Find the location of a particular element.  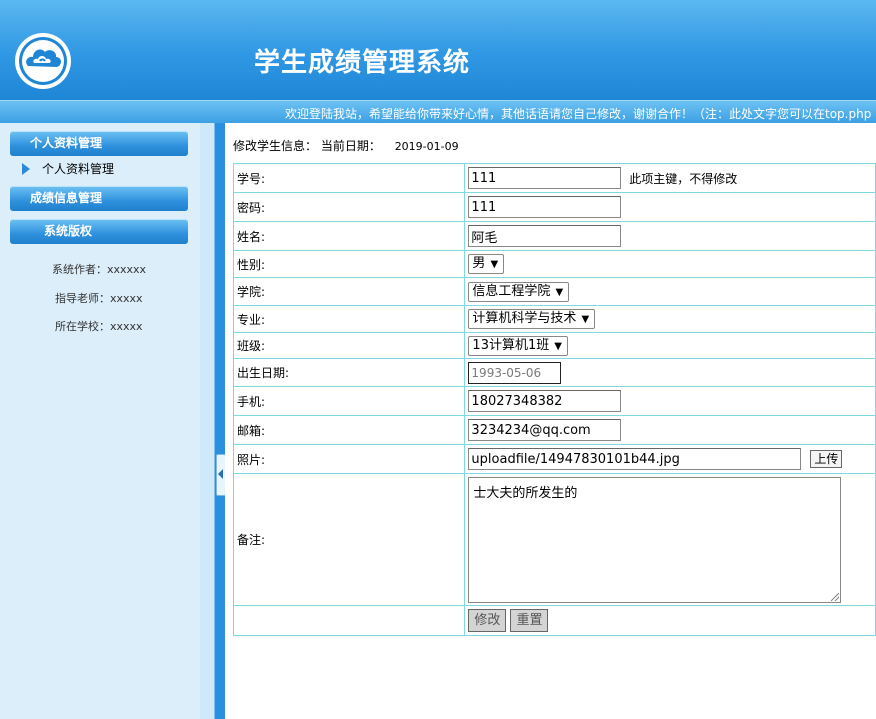

form-row: 出生日期: is located at coordinates (554, 372).